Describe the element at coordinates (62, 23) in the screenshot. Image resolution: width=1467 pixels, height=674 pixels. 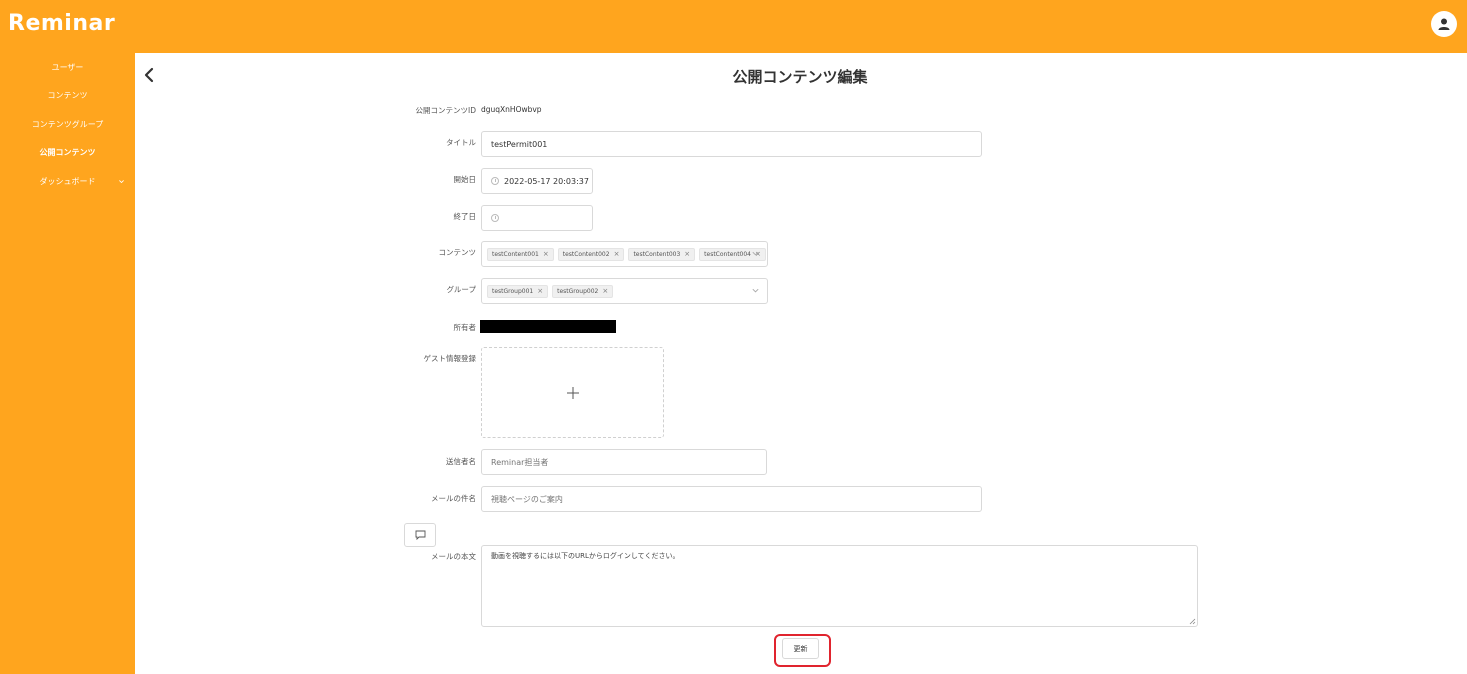
I see `app-logo: Reminar` at that location.